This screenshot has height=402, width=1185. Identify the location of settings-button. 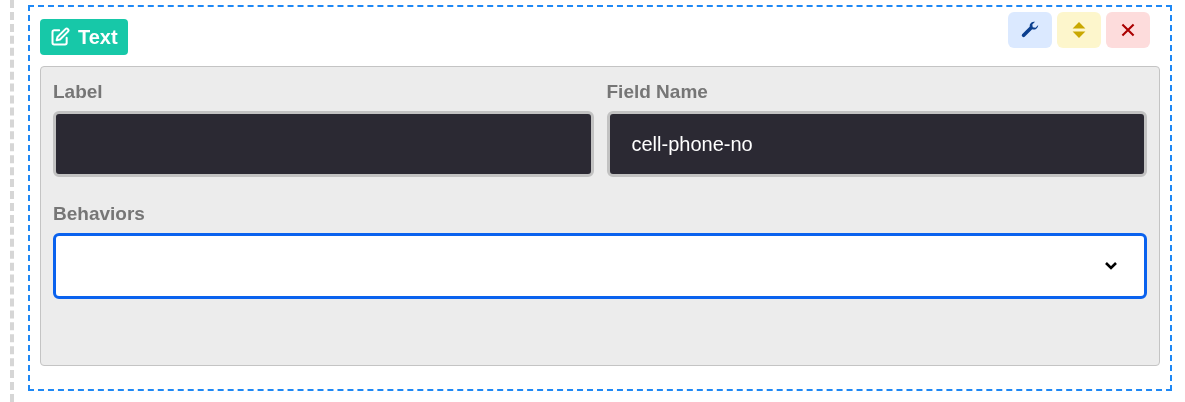
(1030, 30).